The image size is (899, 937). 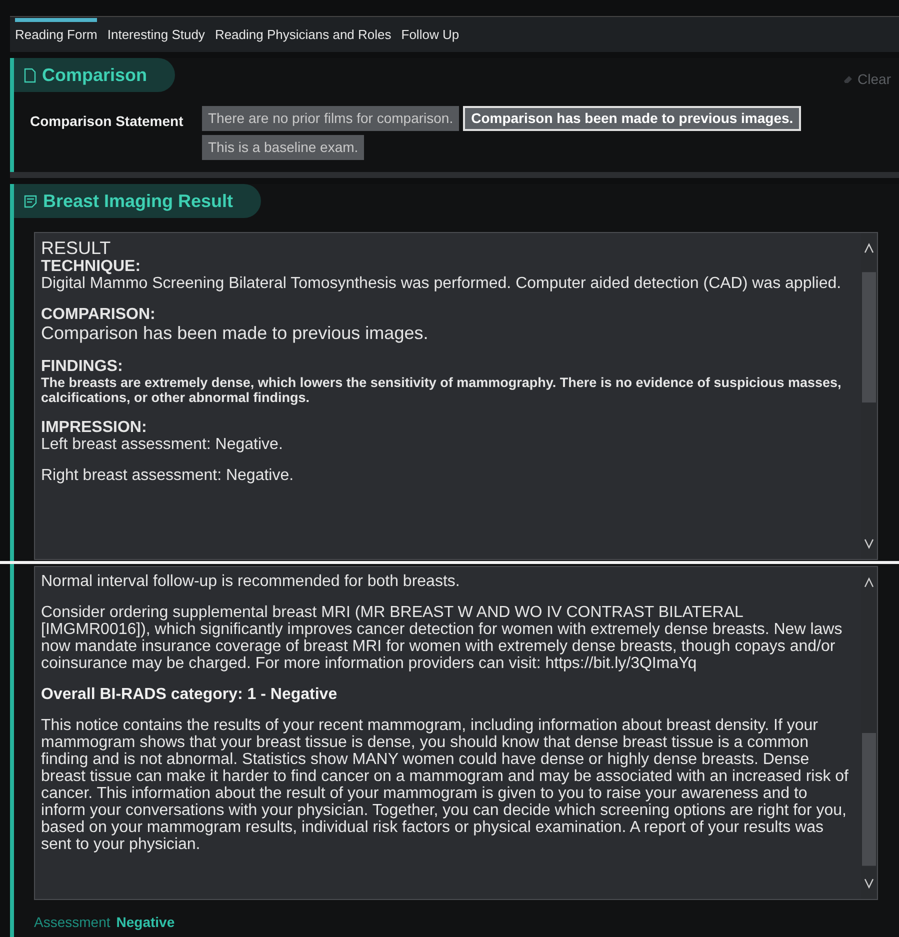 I want to click on report-title: RESULT, so click(x=76, y=248).